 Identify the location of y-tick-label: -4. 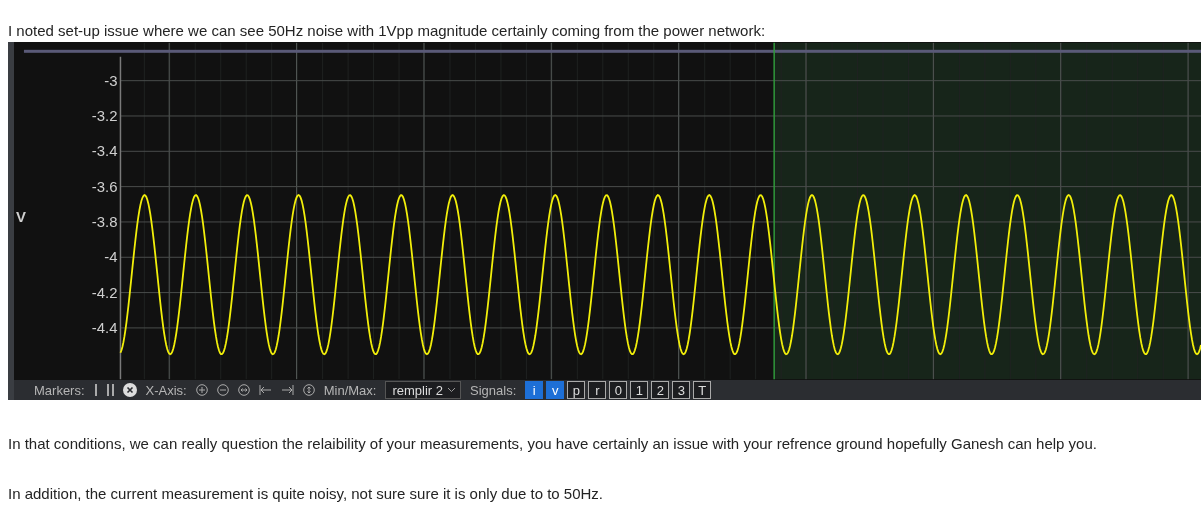
(111, 257).